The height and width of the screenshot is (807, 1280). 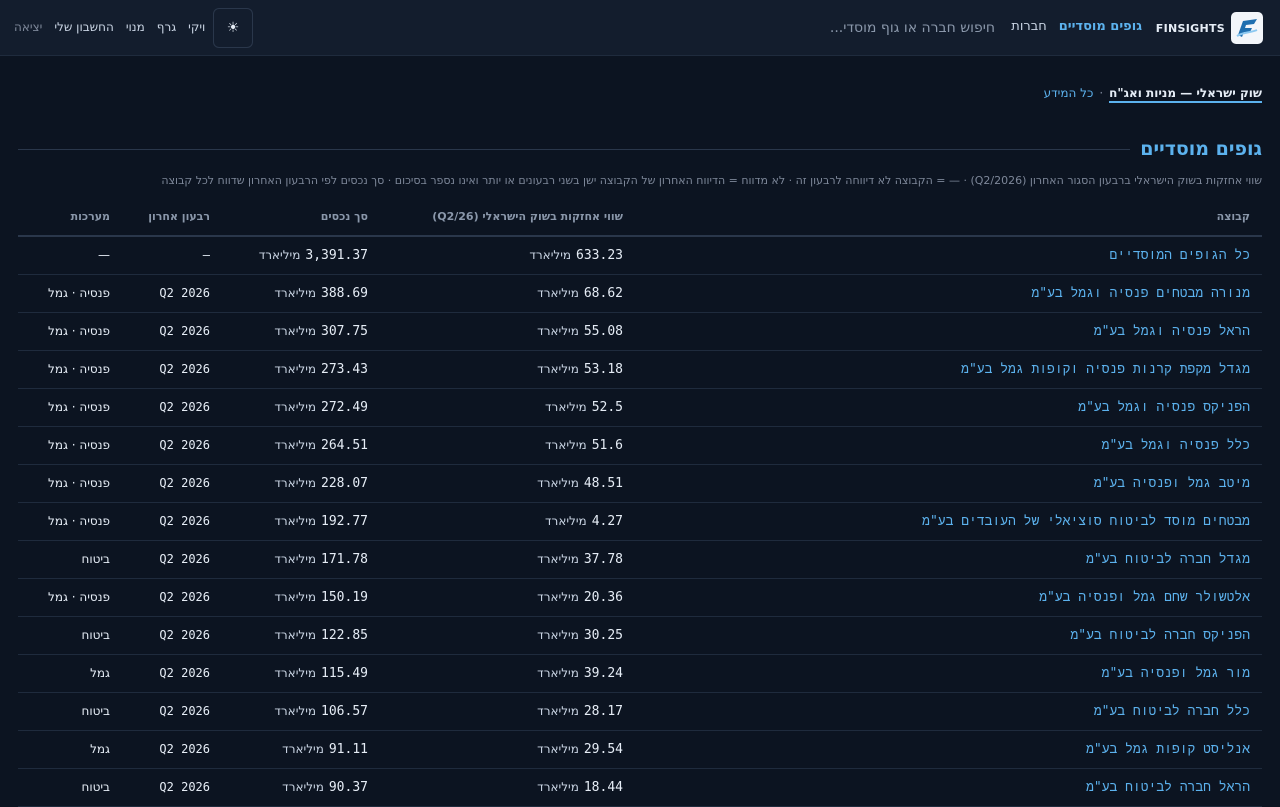 What do you see at coordinates (301, 217) in the screenshot?
I see `column-header-assets: סך נכסים` at bounding box center [301, 217].